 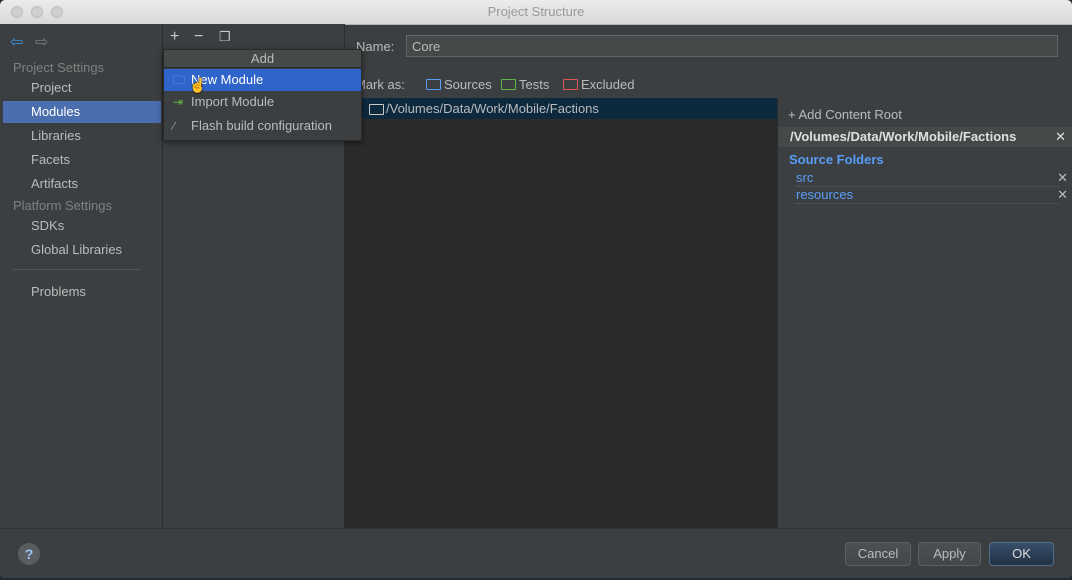 I want to click on source-folders-title: Source Folders, so click(x=836, y=159).